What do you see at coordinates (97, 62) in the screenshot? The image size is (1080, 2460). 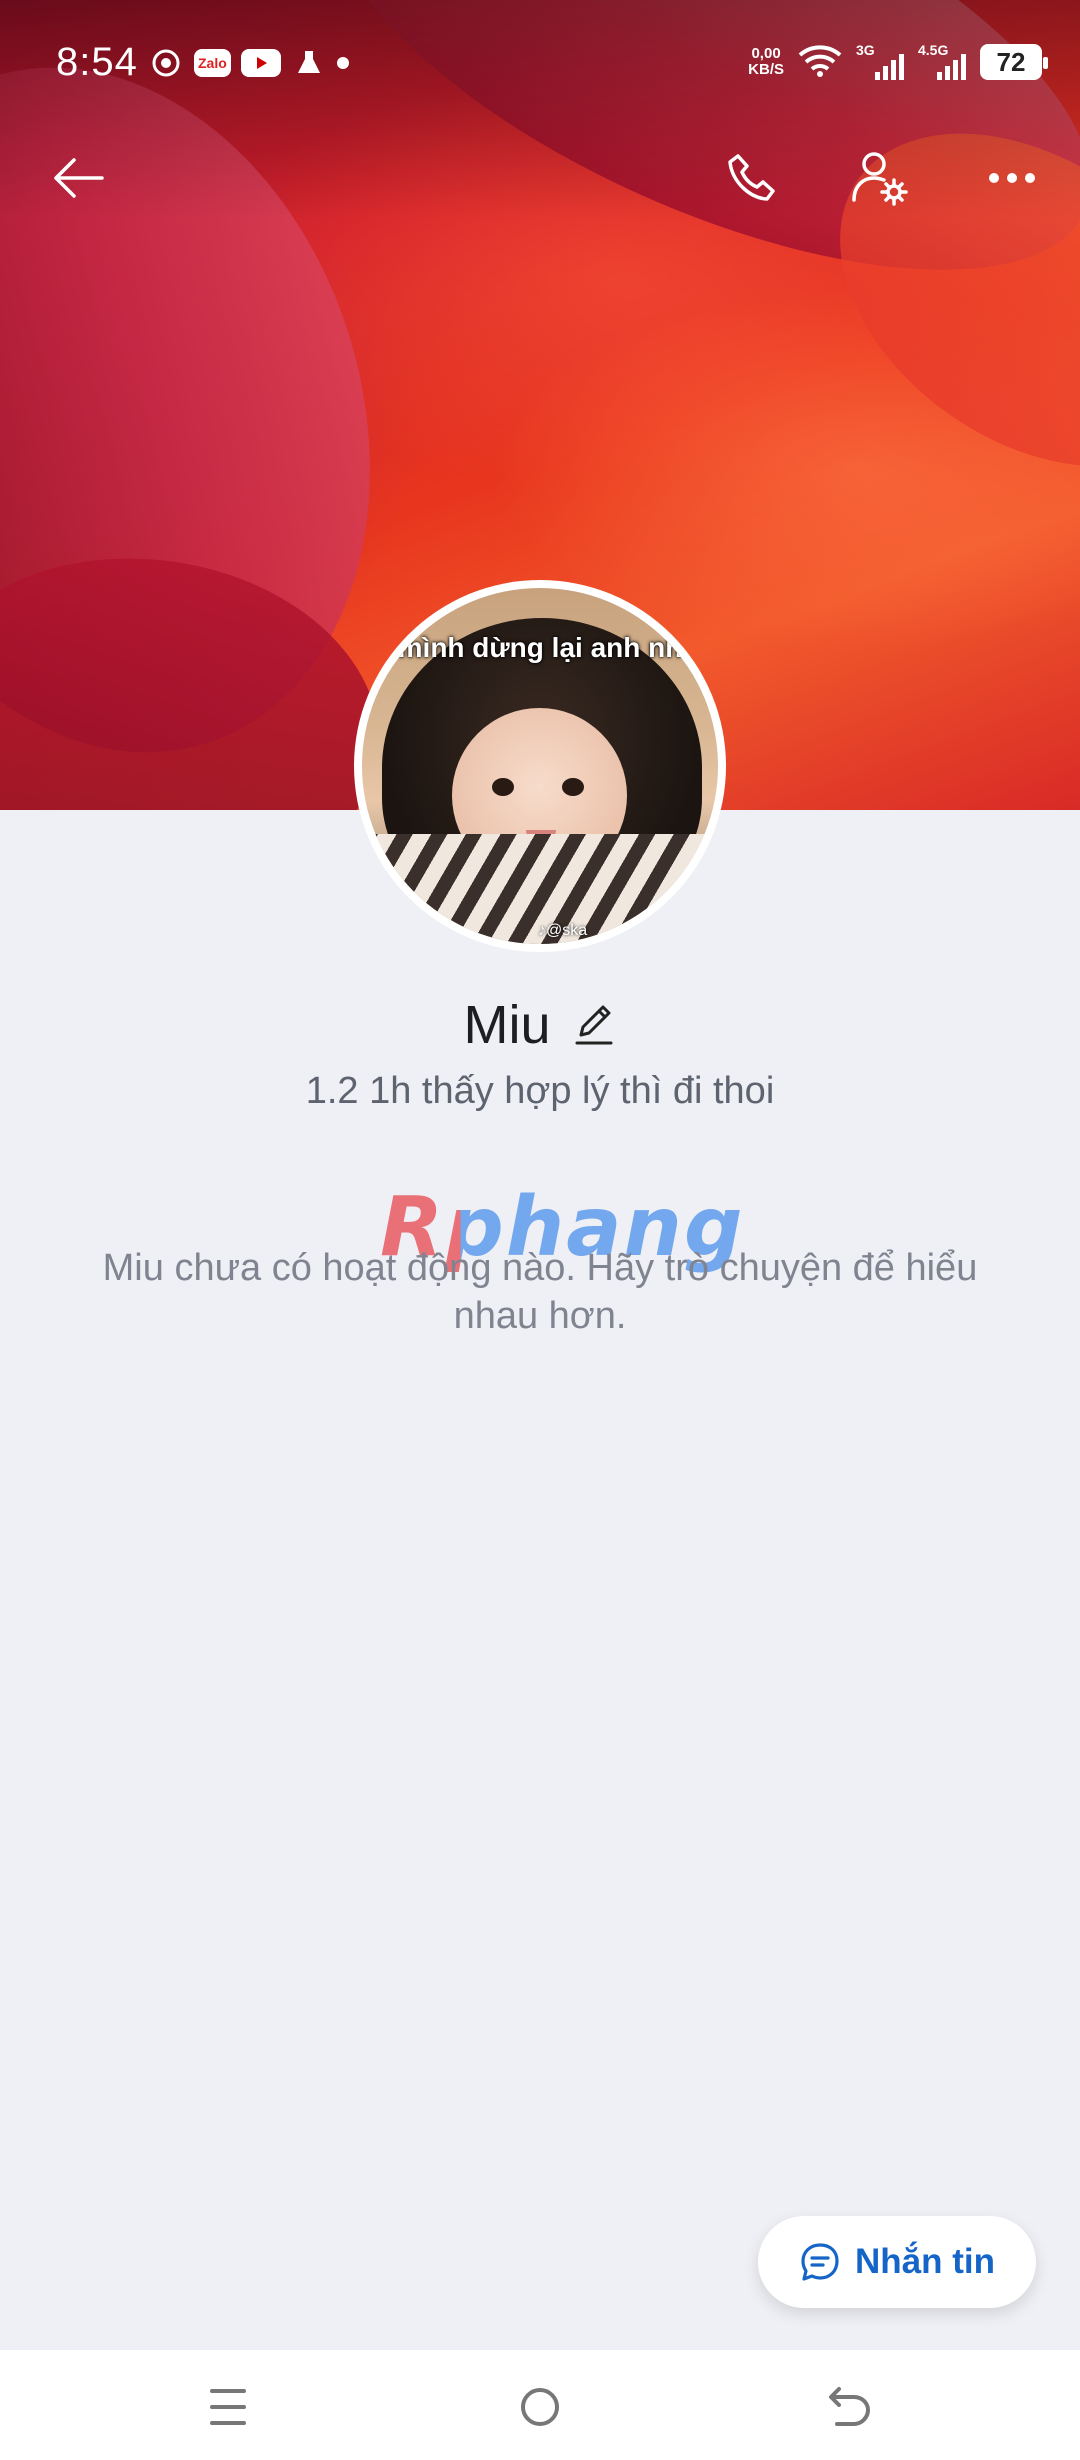 I see `status-time: 8:54` at bounding box center [97, 62].